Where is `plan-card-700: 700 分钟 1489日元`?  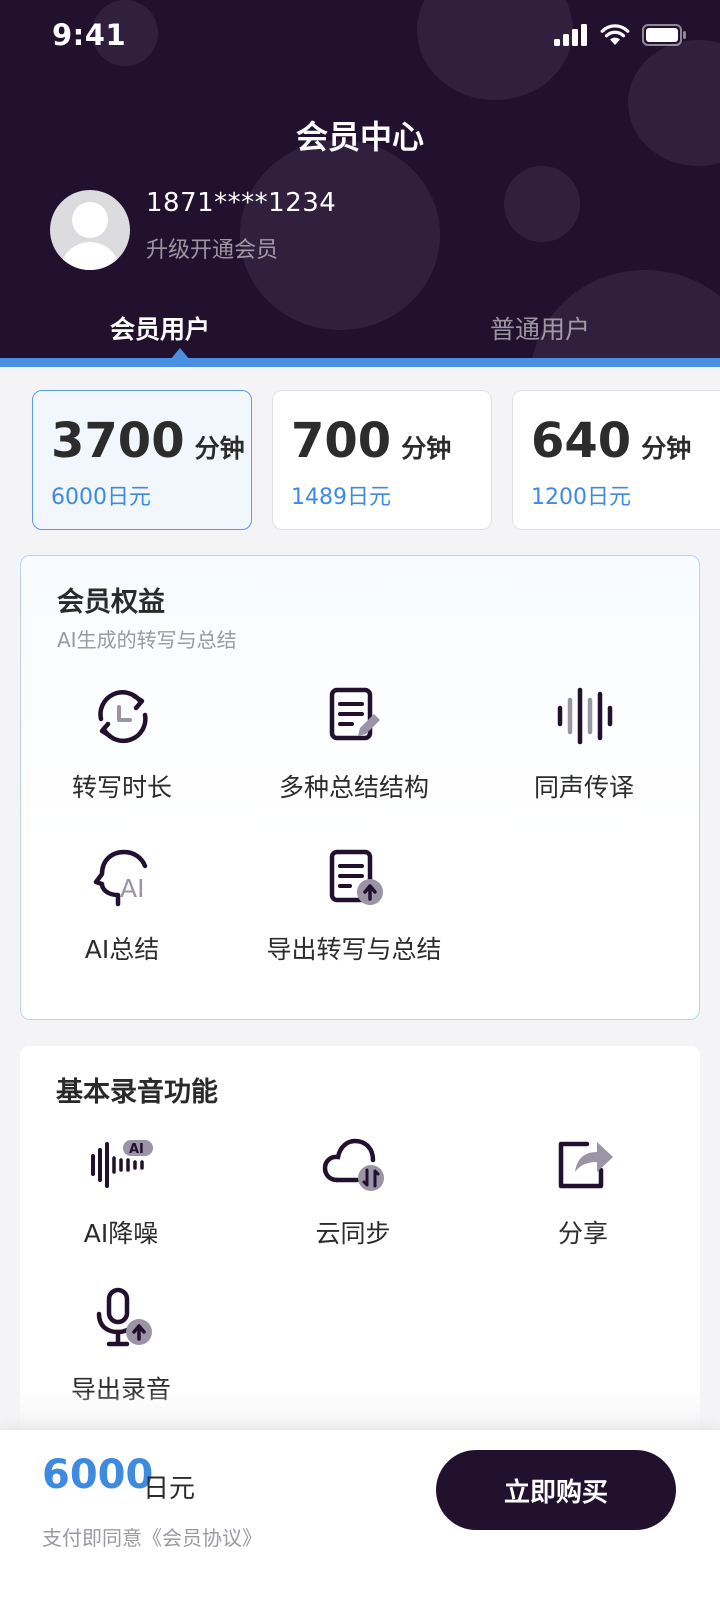 plan-card-700: 700 分钟 1489日元 is located at coordinates (382, 460).